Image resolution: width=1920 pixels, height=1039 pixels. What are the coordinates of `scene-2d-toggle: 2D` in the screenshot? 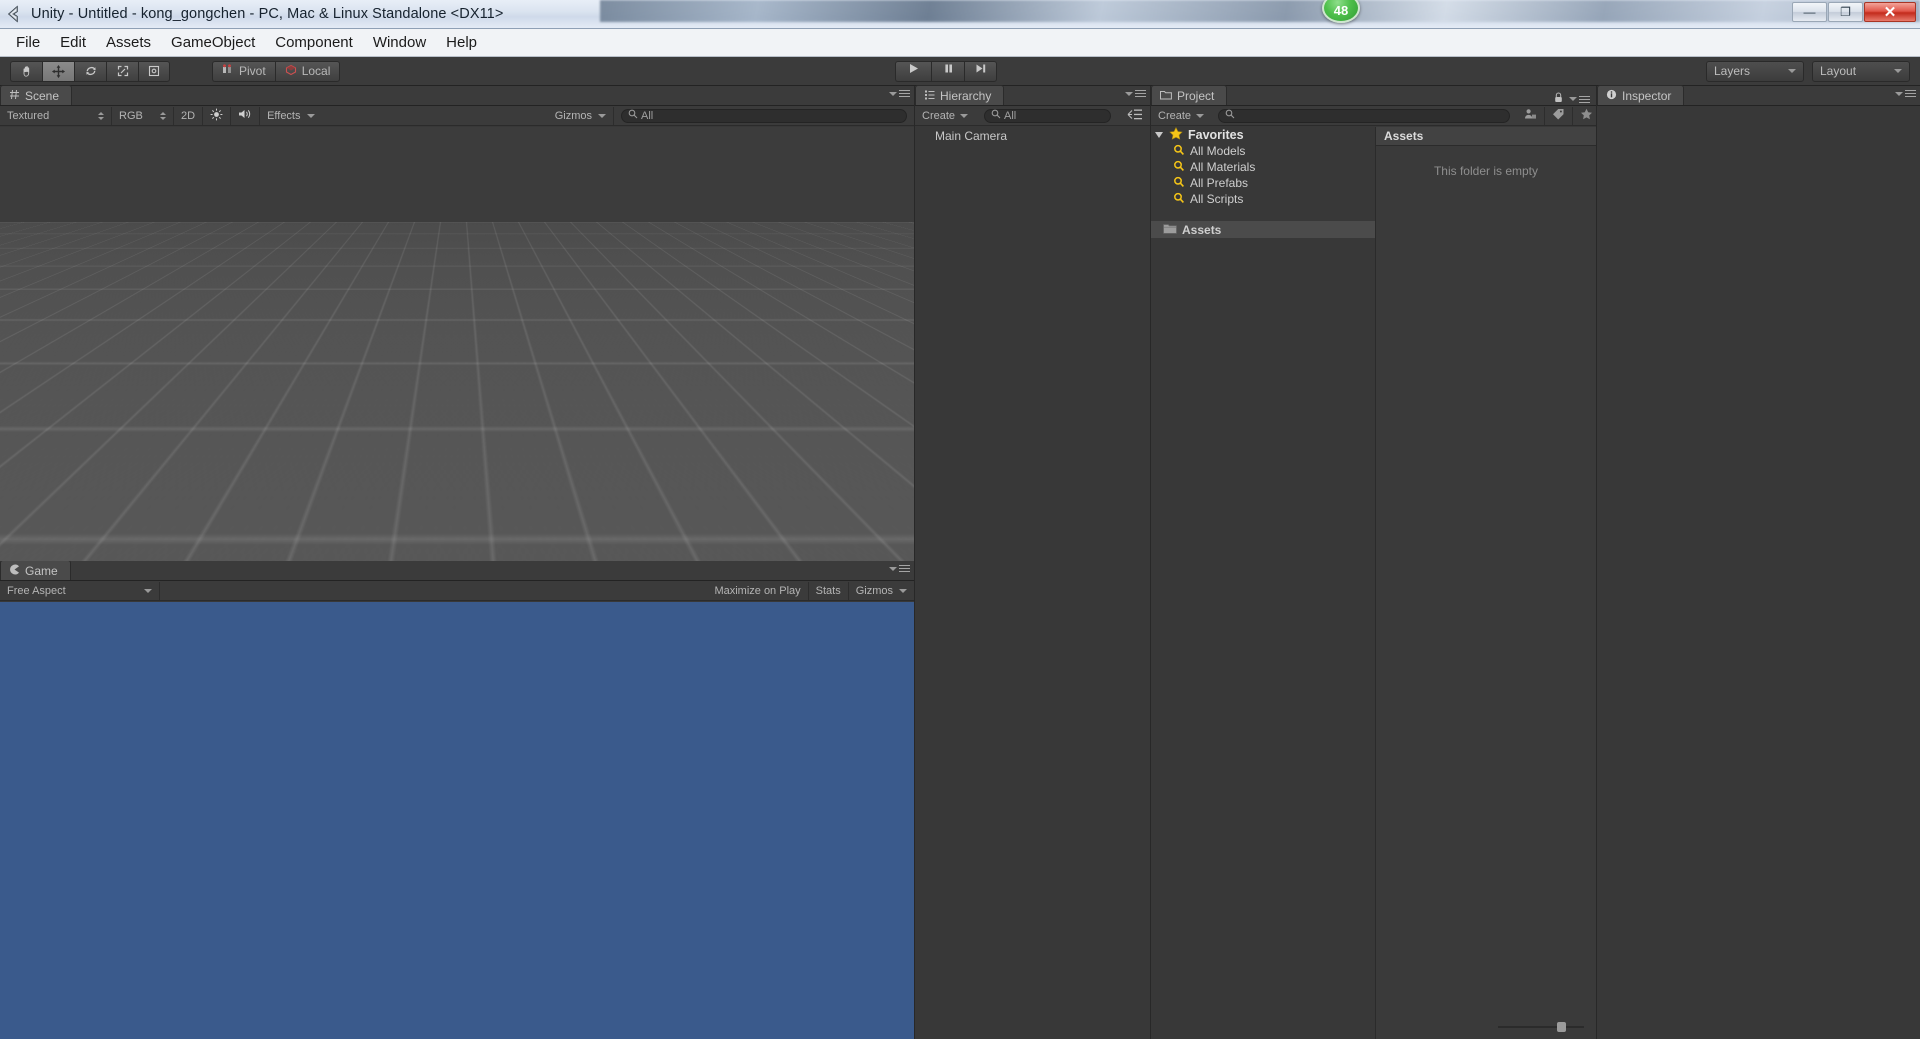 It's located at (189, 115).